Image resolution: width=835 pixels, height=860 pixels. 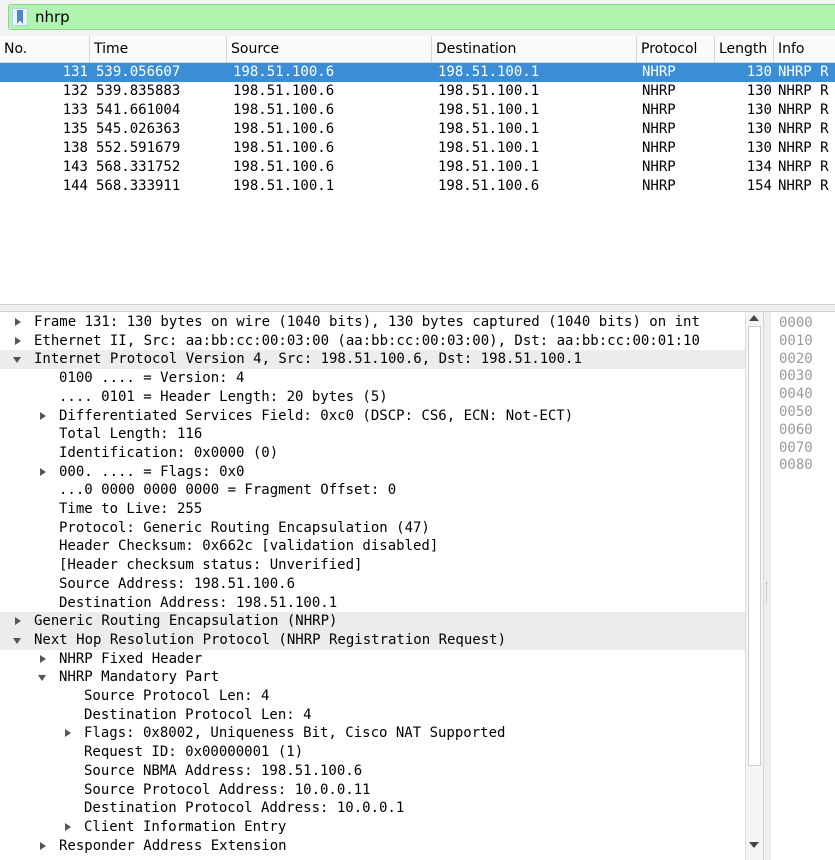 What do you see at coordinates (372, 677) in the screenshot?
I see `detail-tree-item: NHRP Mandatory Part` at bounding box center [372, 677].